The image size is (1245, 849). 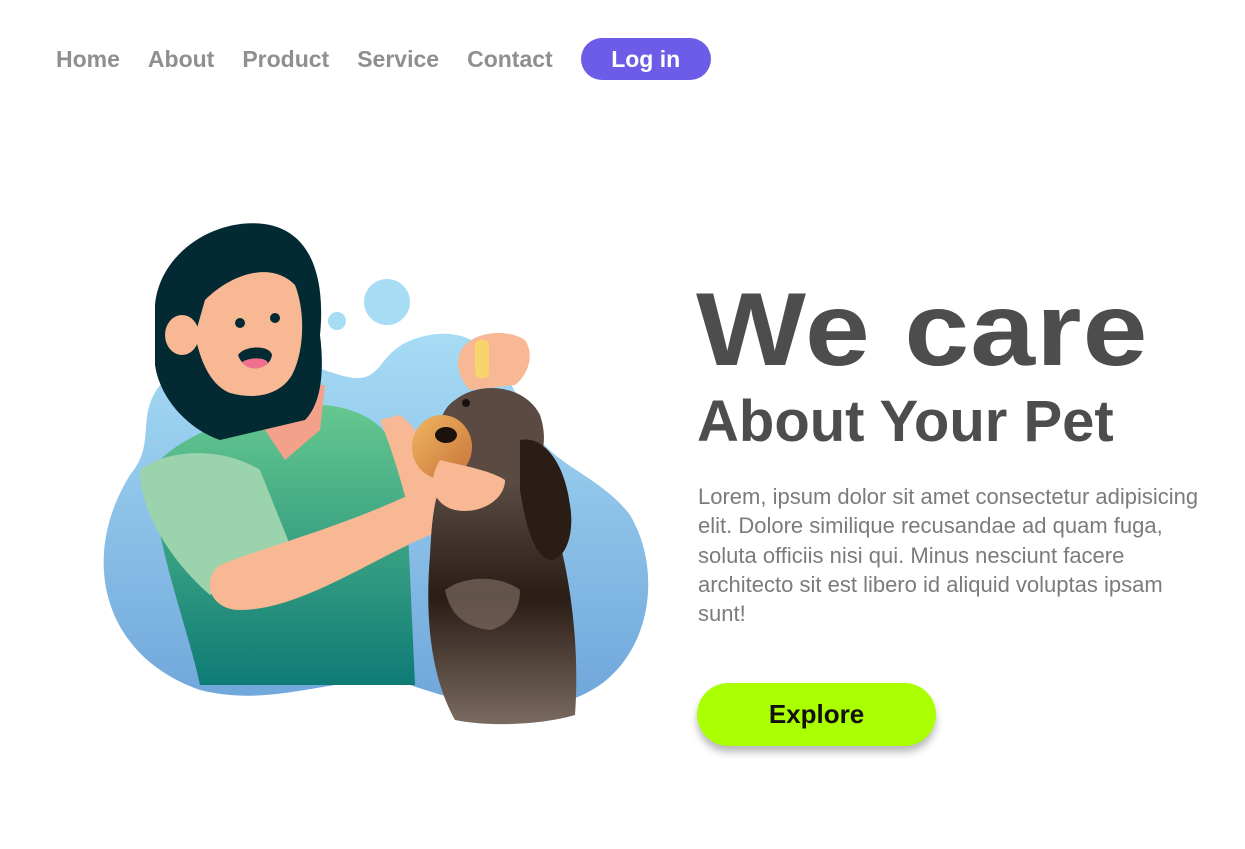 What do you see at coordinates (88, 59) in the screenshot?
I see `nav-link-home: Home` at bounding box center [88, 59].